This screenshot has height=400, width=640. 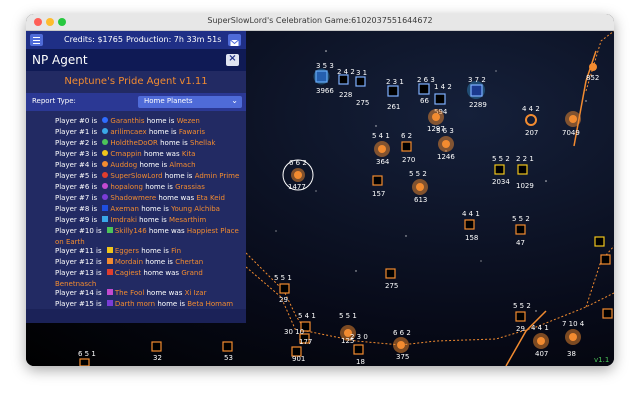 I want to click on star-label-613-top: 5 5 2, so click(x=418, y=174).